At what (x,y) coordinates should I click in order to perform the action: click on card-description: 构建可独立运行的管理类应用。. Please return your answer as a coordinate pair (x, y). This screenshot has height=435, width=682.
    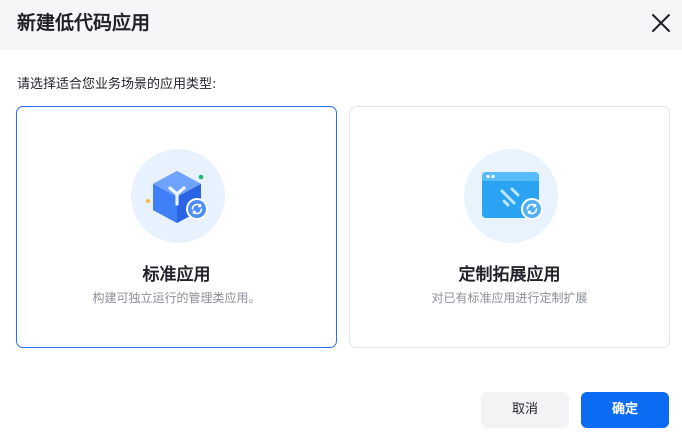
    Looking at the image, I should click on (176, 298).